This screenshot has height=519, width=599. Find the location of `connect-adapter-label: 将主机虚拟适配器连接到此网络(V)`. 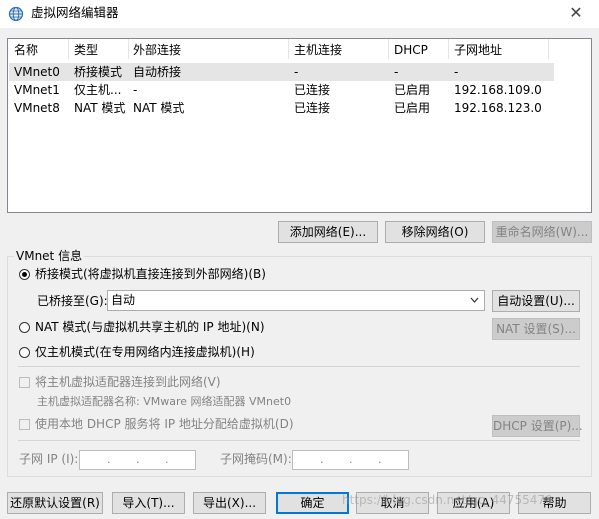

connect-adapter-label: 将主机虚拟适配器连接到此网络(V) is located at coordinates (128, 382).